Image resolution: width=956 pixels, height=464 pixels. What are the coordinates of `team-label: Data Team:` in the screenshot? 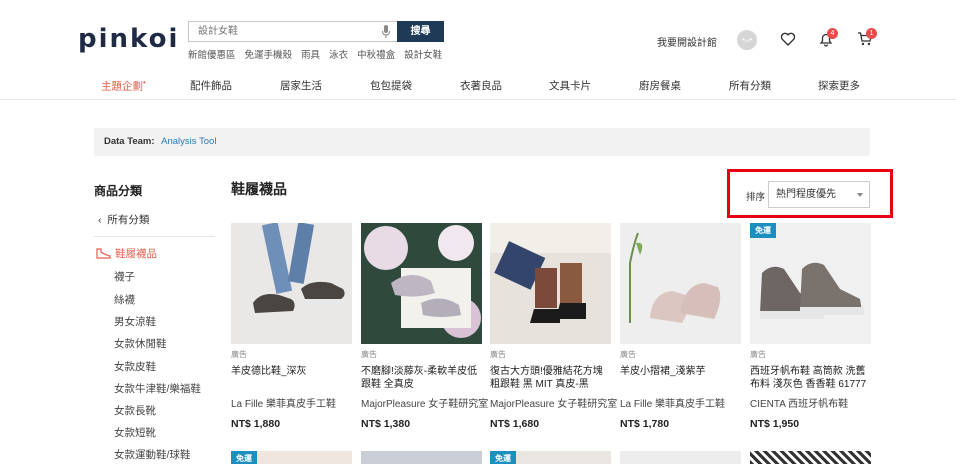 It's located at (129, 141).